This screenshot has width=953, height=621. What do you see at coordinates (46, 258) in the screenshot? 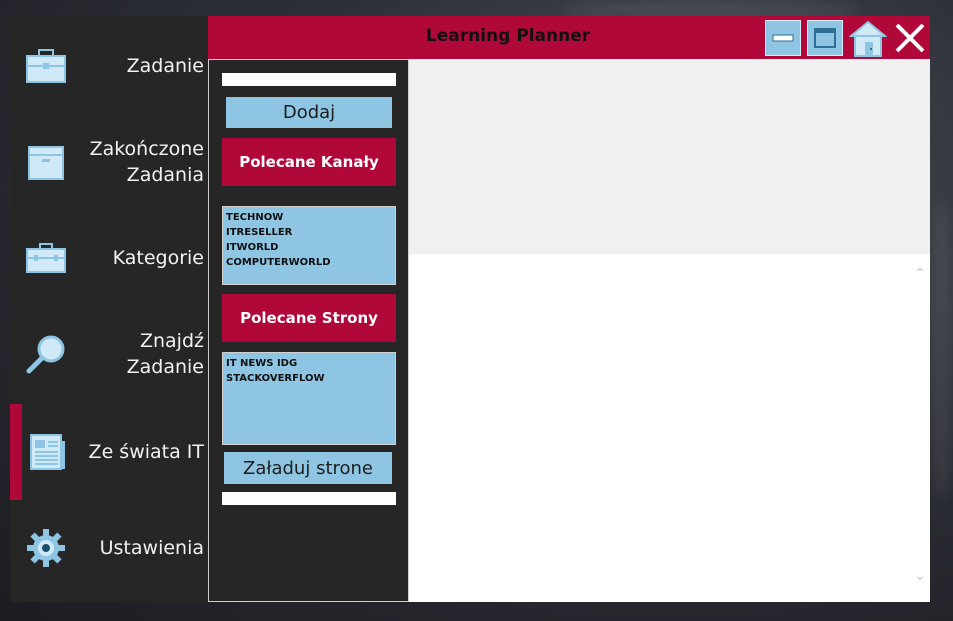
I see `toolbox-icon` at bounding box center [46, 258].